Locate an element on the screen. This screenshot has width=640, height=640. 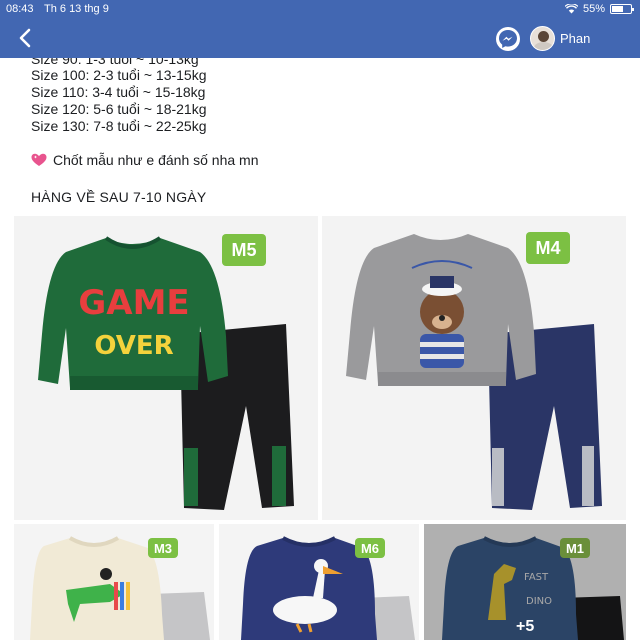
status-time: 08:43 is located at coordinates (20, 9).